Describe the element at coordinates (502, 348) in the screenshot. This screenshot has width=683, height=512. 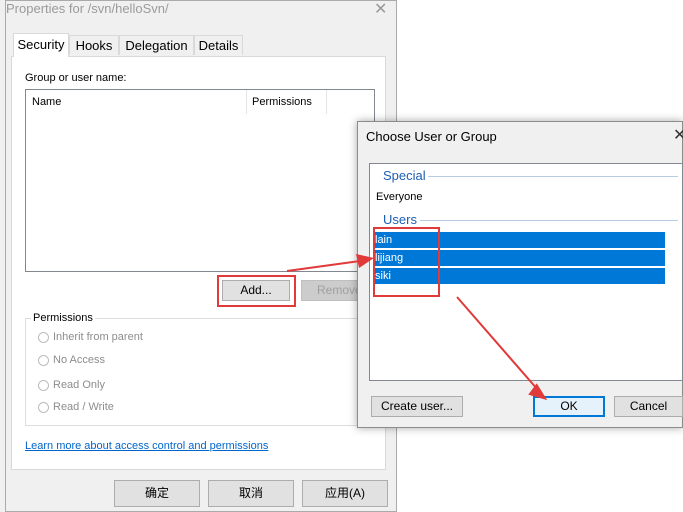
I see `arrow-to-ok` at that location.